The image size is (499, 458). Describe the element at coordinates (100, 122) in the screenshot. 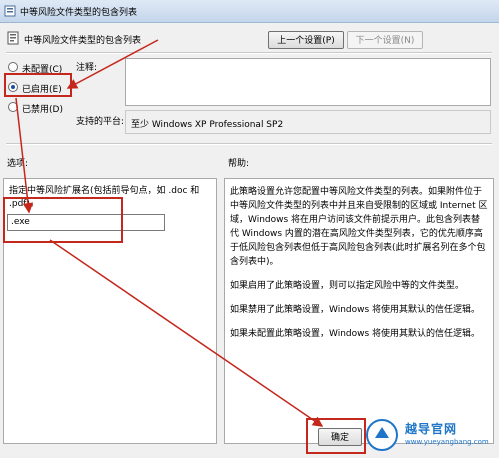

I see `supported-platform-label: 支持的平台:` at that location.